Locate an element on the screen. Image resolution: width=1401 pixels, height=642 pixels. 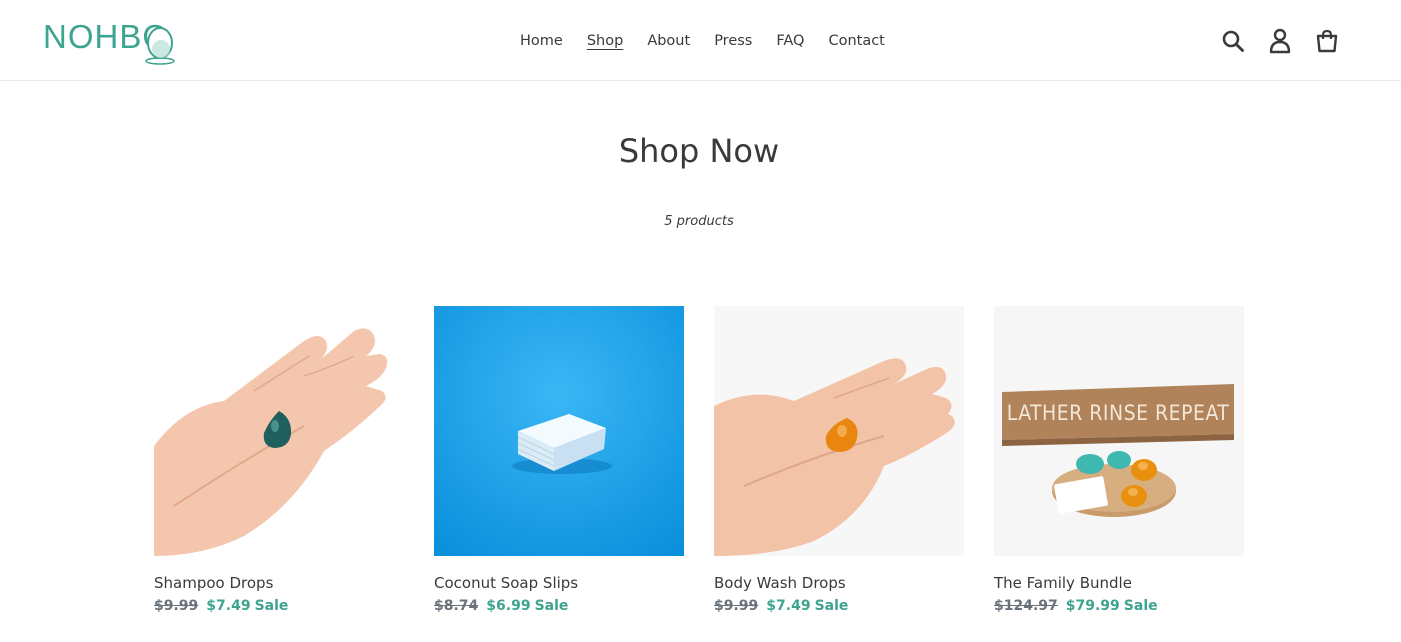
product-price: $124.97 $79.99 Sale is located at coordinates (1119, 606).